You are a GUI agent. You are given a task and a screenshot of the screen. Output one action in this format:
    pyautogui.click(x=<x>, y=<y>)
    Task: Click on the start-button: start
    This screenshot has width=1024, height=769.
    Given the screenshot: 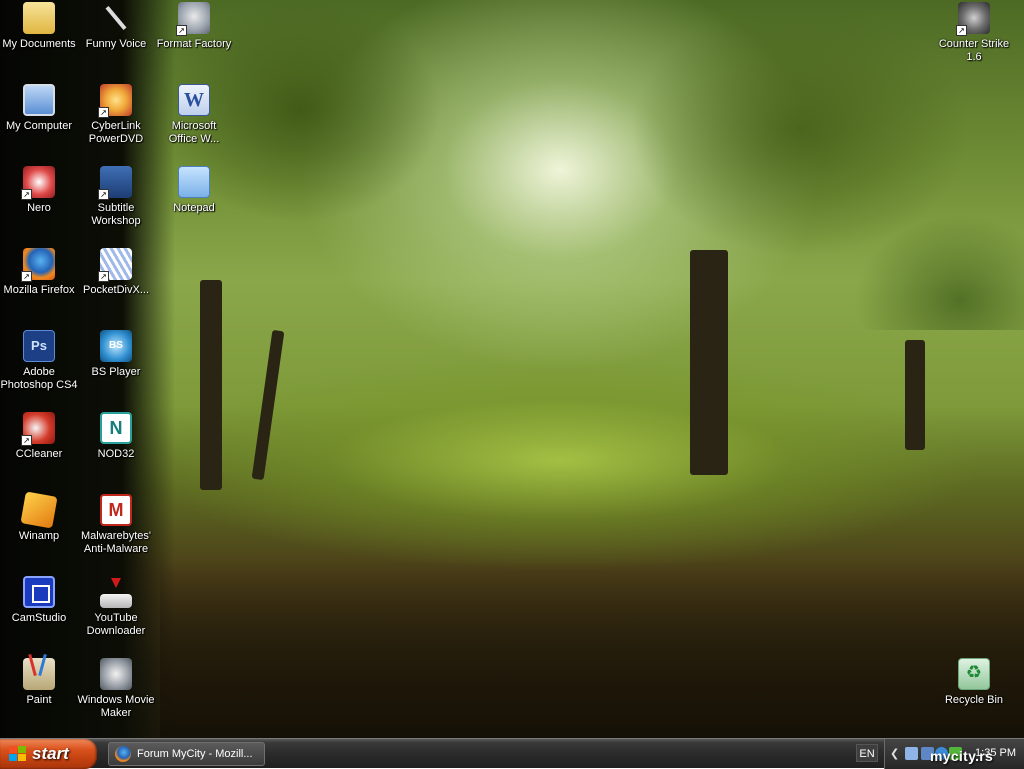 What is the action you would take?
    pyautogui.click(x=48, y=754)
    